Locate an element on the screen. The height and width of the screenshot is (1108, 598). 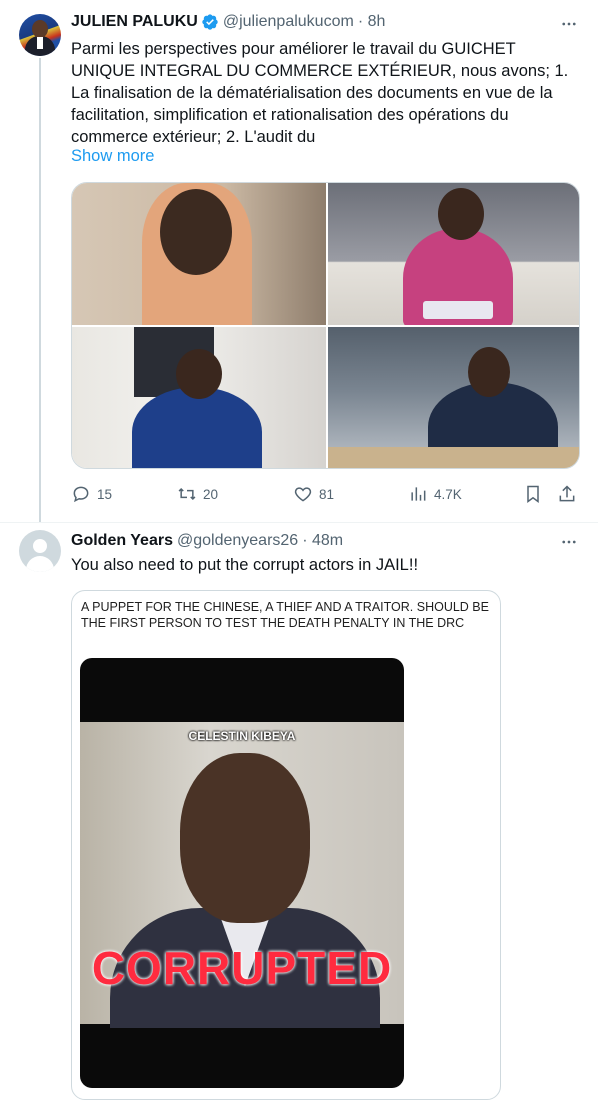
tweet-time: · 48m is located at coordinates (322, 541).